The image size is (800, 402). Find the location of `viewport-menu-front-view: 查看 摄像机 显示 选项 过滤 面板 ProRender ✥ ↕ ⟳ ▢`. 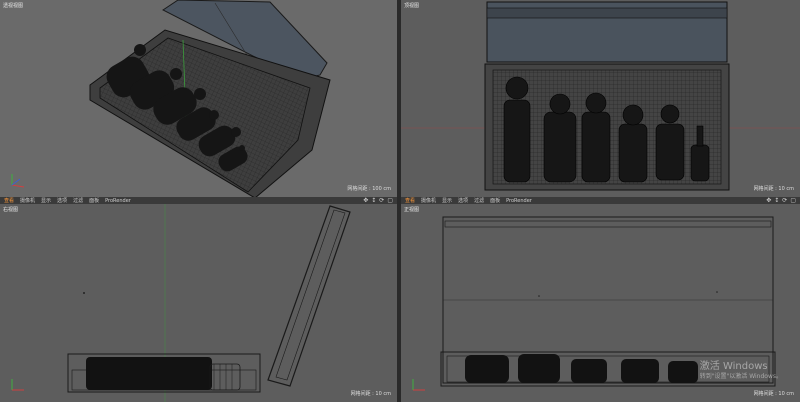

viewport-menu-front-view: 查看 摄像机 显示 选项 过滤 面板 ProRender ✥ ↕ ⟳ ▢ is located at coordinates (600, 200).